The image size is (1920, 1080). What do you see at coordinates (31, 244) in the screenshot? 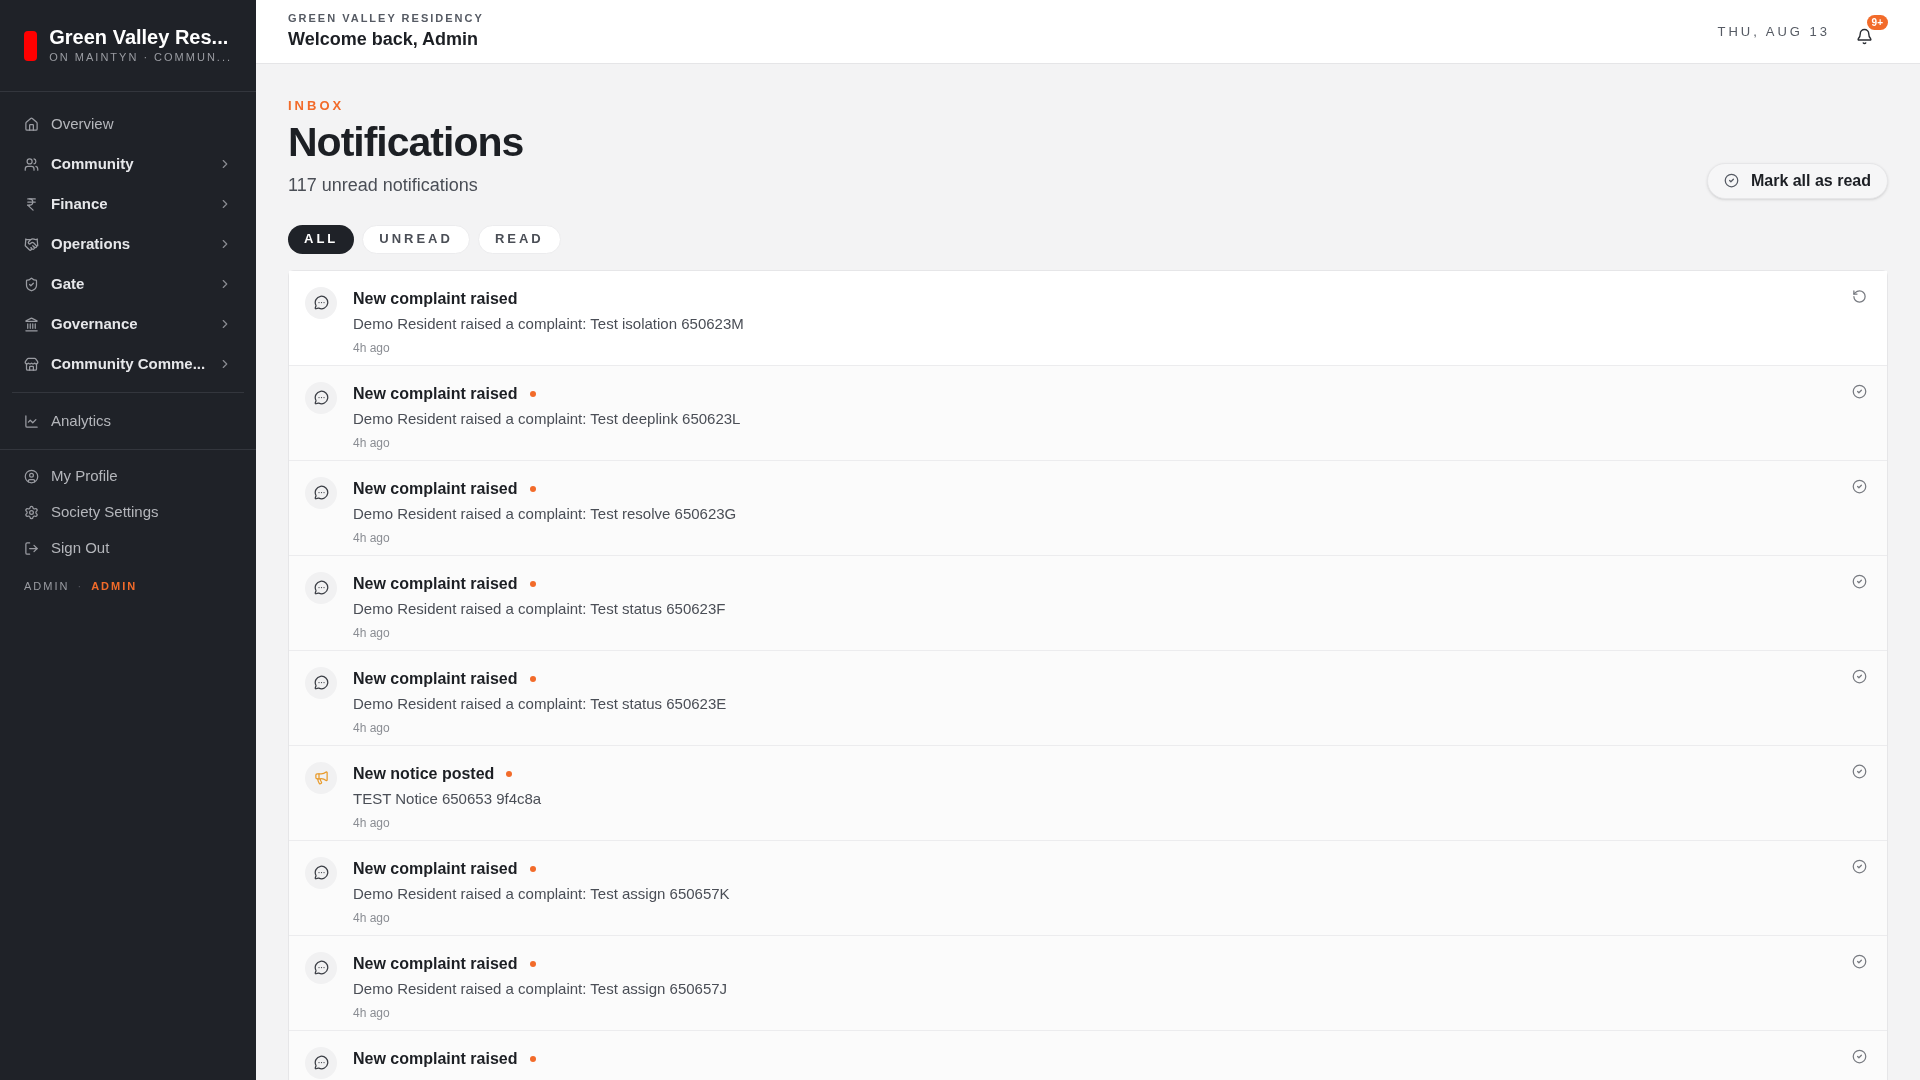
I see `handshake-icon` at bounding box center [31, 244].